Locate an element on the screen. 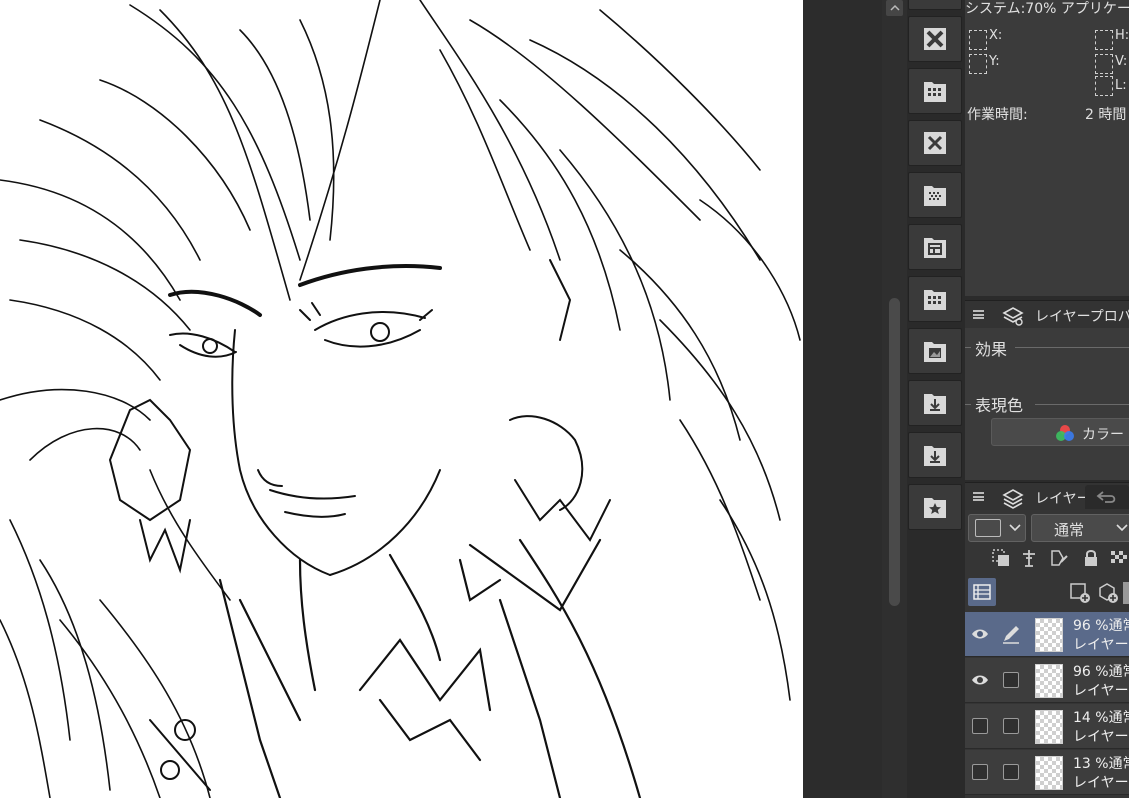 This screenshot has height=798, width=1129. undo-icon is located at coordinates (1106, 497).